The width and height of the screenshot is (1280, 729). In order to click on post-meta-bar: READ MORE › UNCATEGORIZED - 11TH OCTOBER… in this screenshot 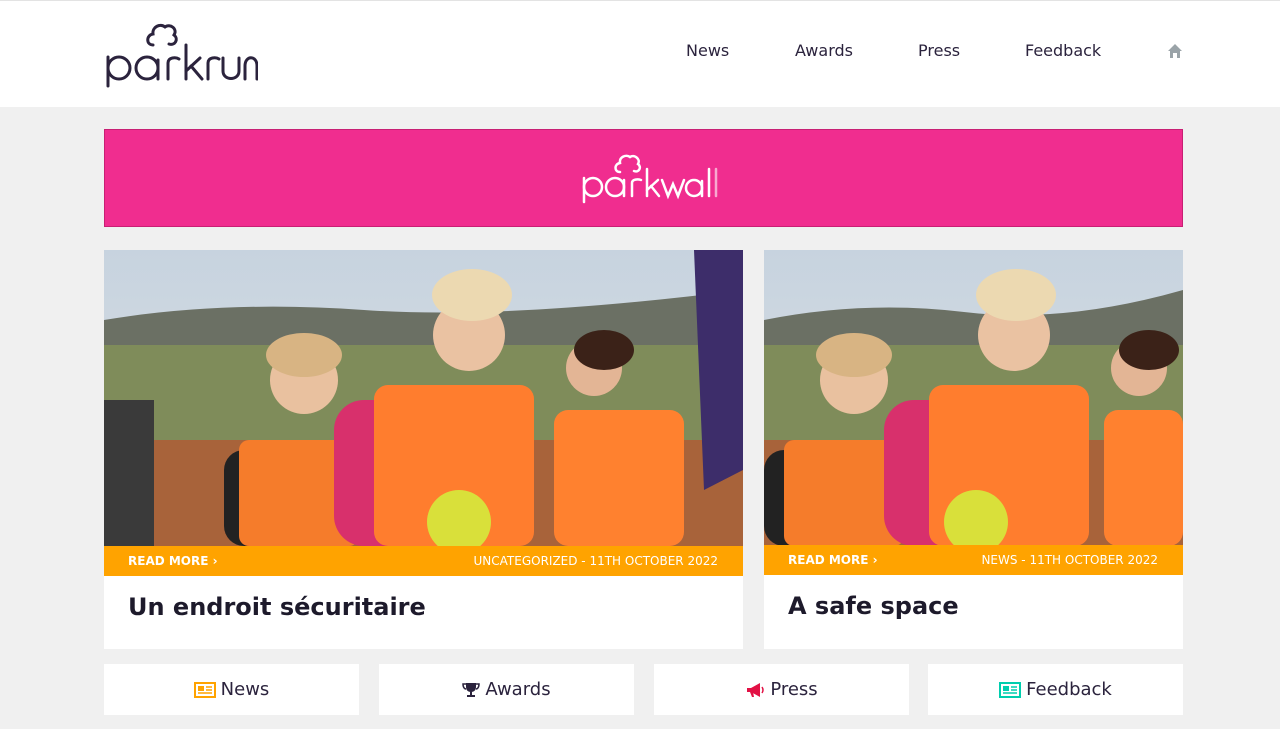, I will do `click(423, 561)`.